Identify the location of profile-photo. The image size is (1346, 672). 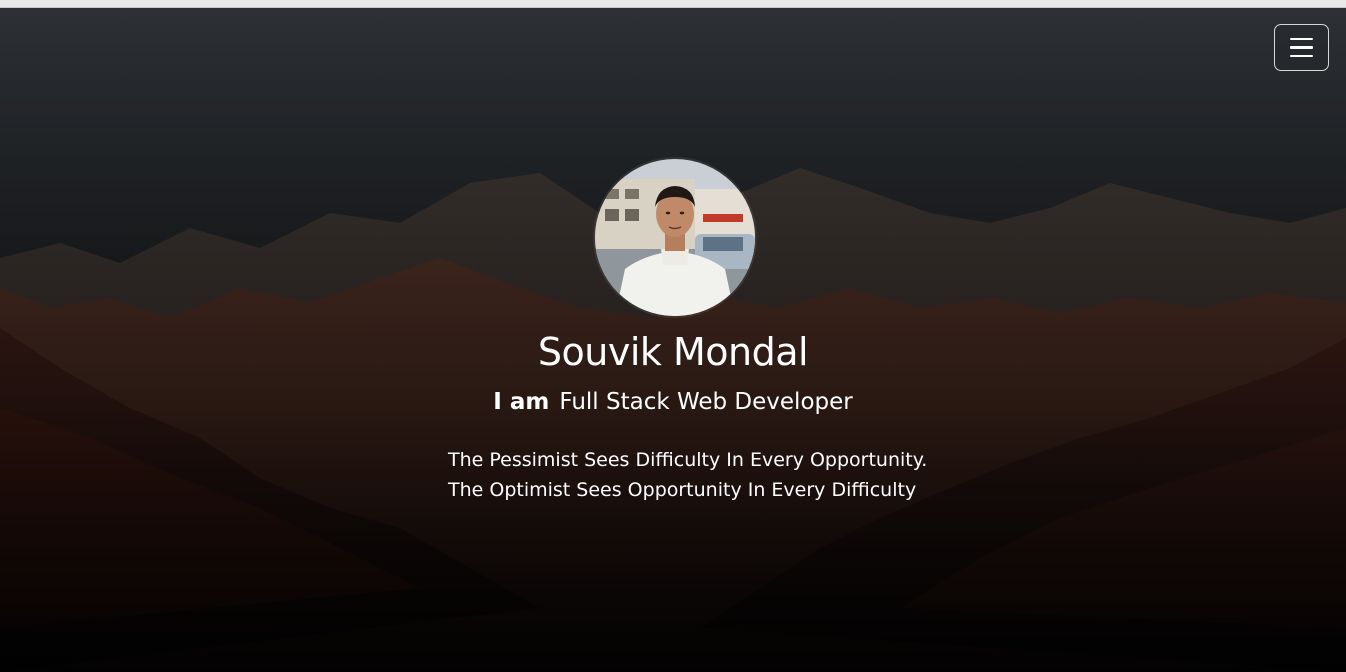
(675, 237).